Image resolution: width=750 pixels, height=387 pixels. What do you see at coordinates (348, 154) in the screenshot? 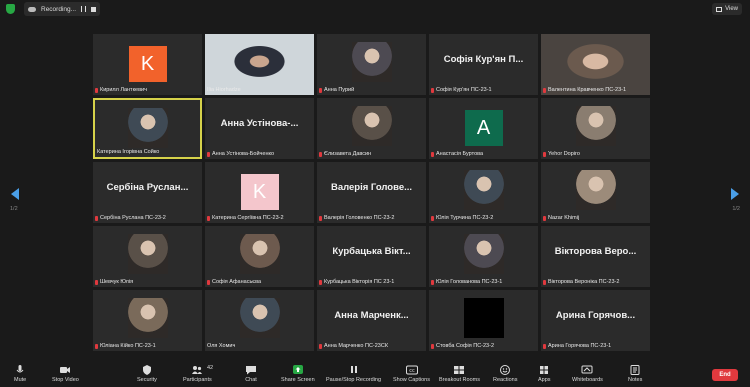
I see `participant-name: Єлизавета Давсин` at bounding box center [348, 154].